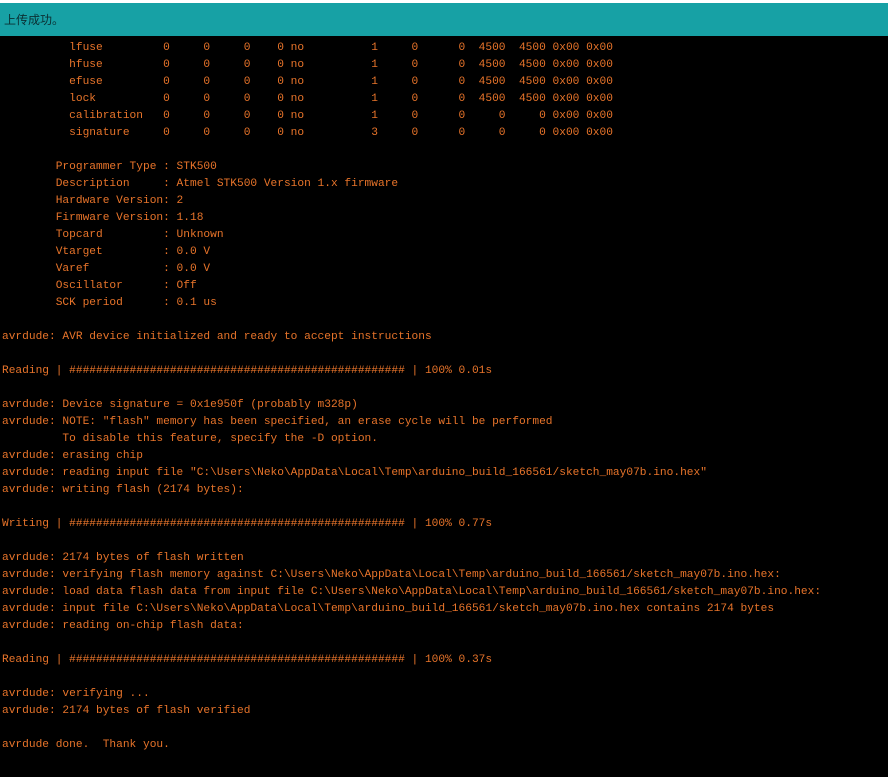 Image resolution: width=888 pixels, height=777 pixels. What do you see at coordinates (123, 626) in the screenshot?
I see `console-line: avrdude: reading on-chip flash data:` at bounding box center [123, 626].